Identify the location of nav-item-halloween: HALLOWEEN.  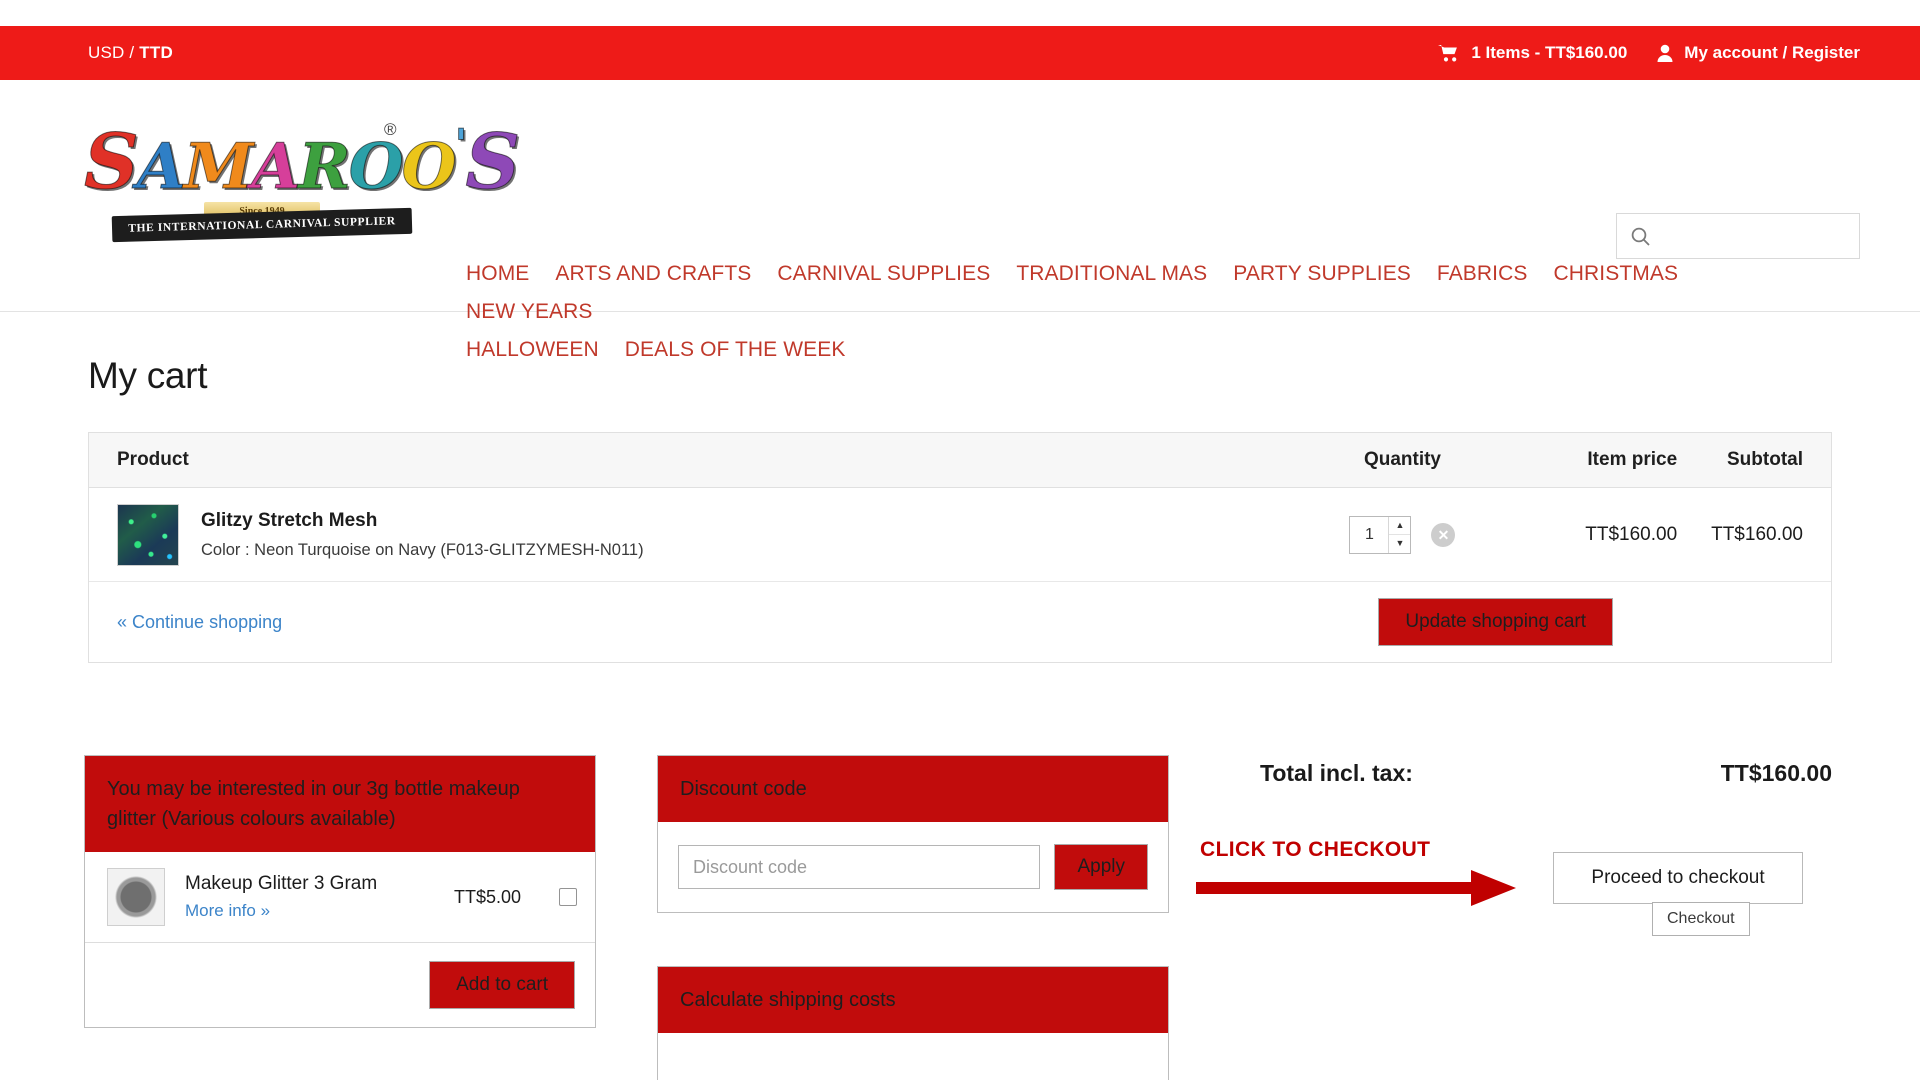
(532, 350).